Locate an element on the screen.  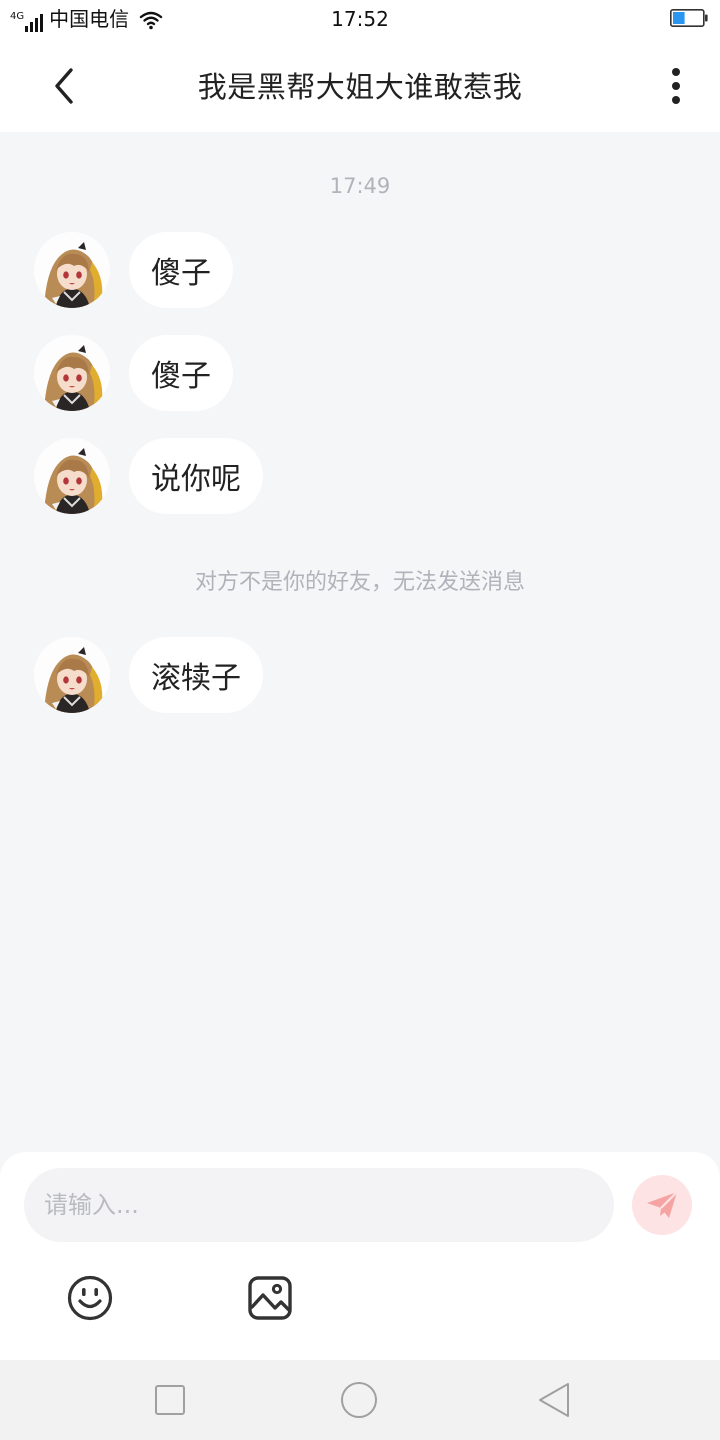
back-button is located at coordinates (64, 86).